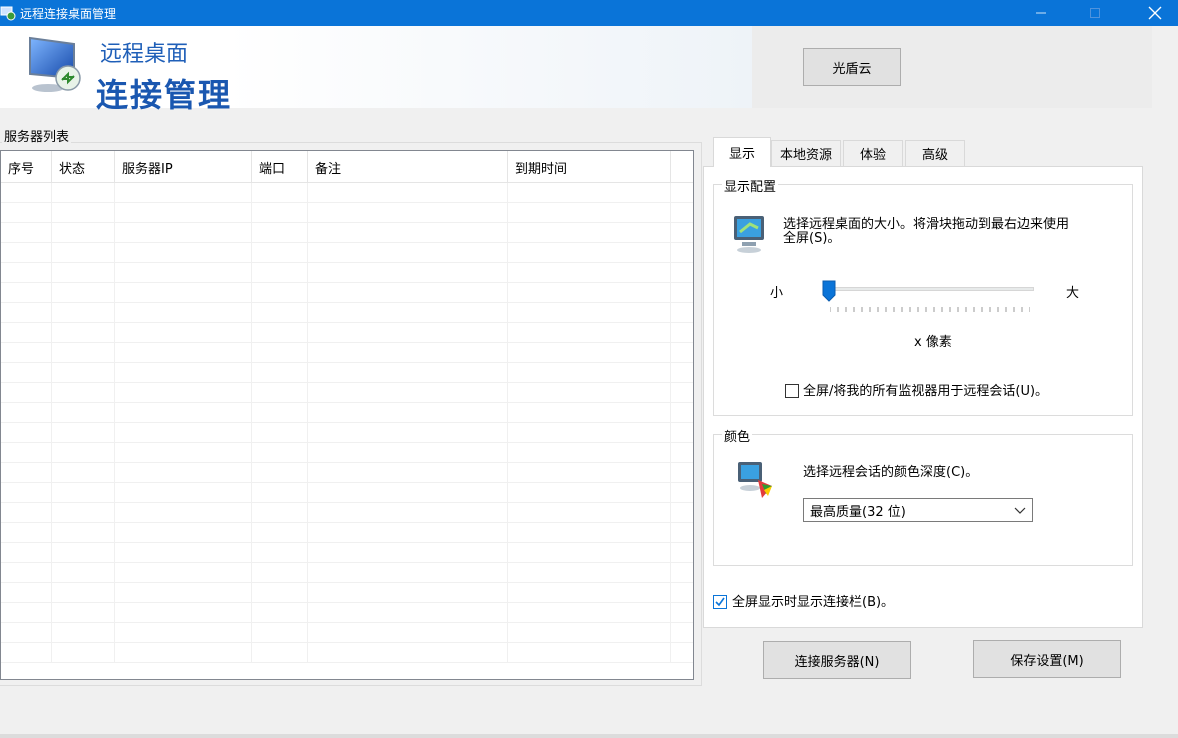 Image resolution: width=1178 pixels, height=738 pixels. Describe the element at coordinates (589, 167) in the screenshot. I see `column-header-expiry: 到期时间` at that location.